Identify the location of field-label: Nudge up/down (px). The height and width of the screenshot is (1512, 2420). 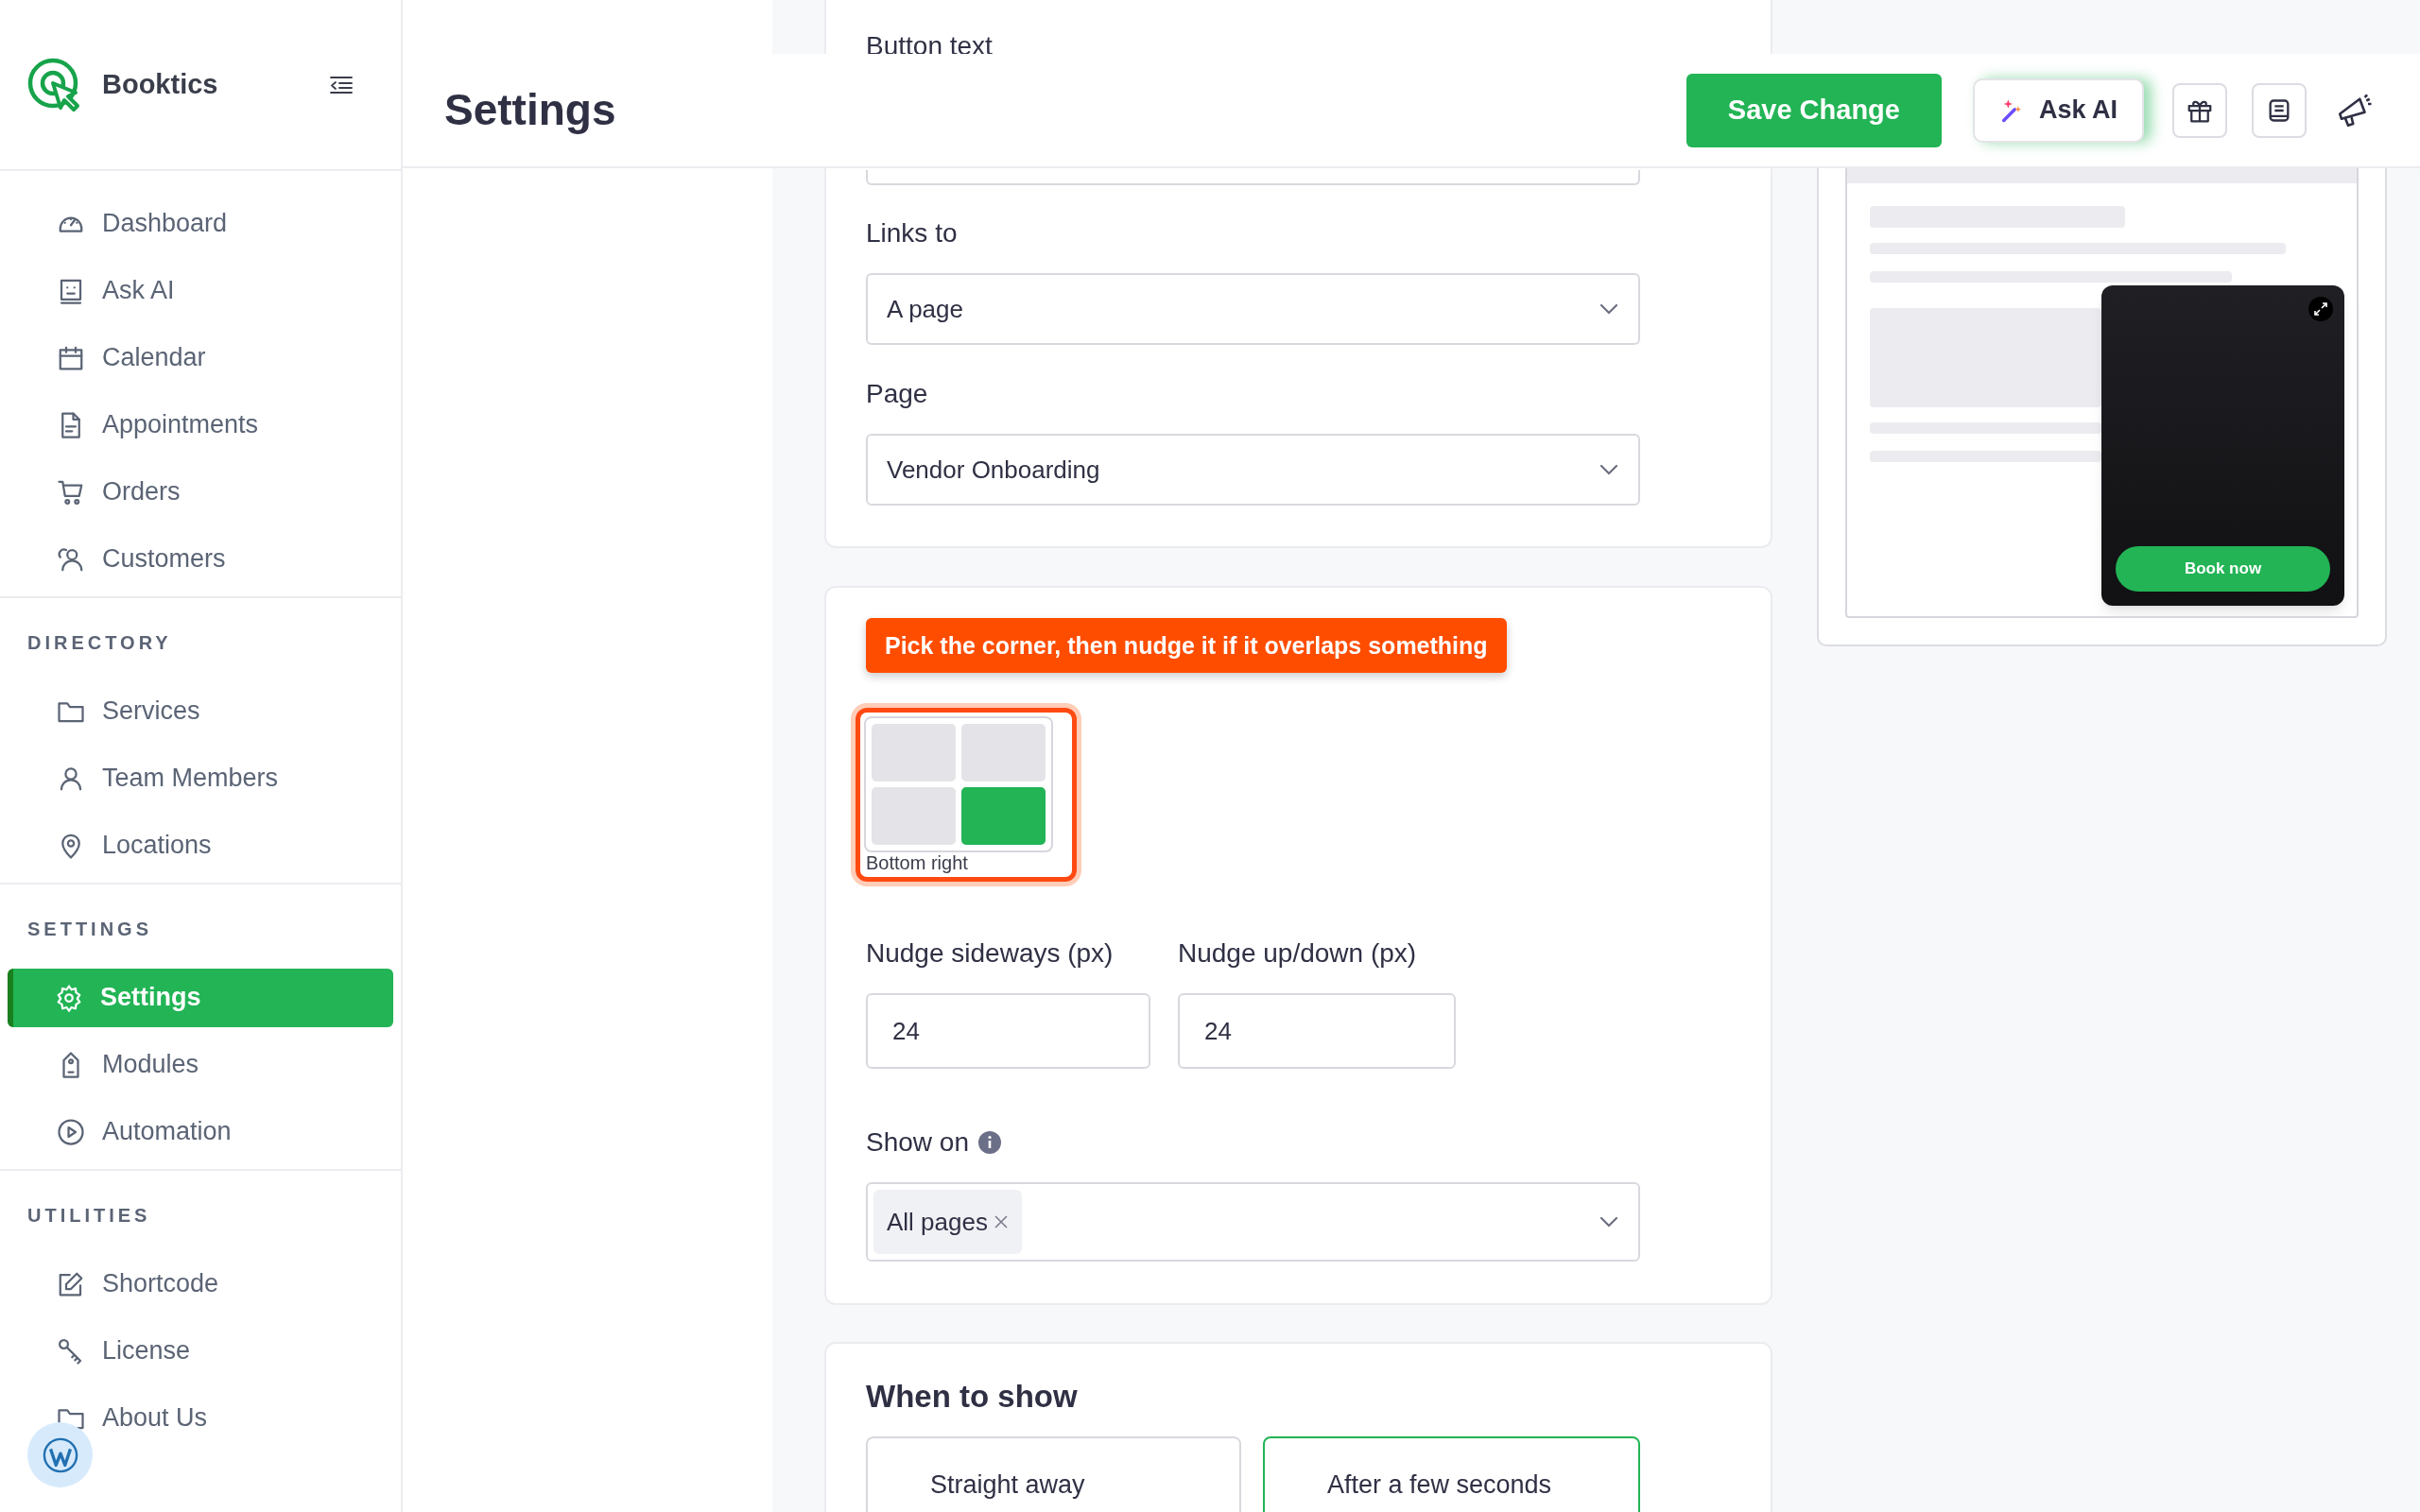
(1297, 953).